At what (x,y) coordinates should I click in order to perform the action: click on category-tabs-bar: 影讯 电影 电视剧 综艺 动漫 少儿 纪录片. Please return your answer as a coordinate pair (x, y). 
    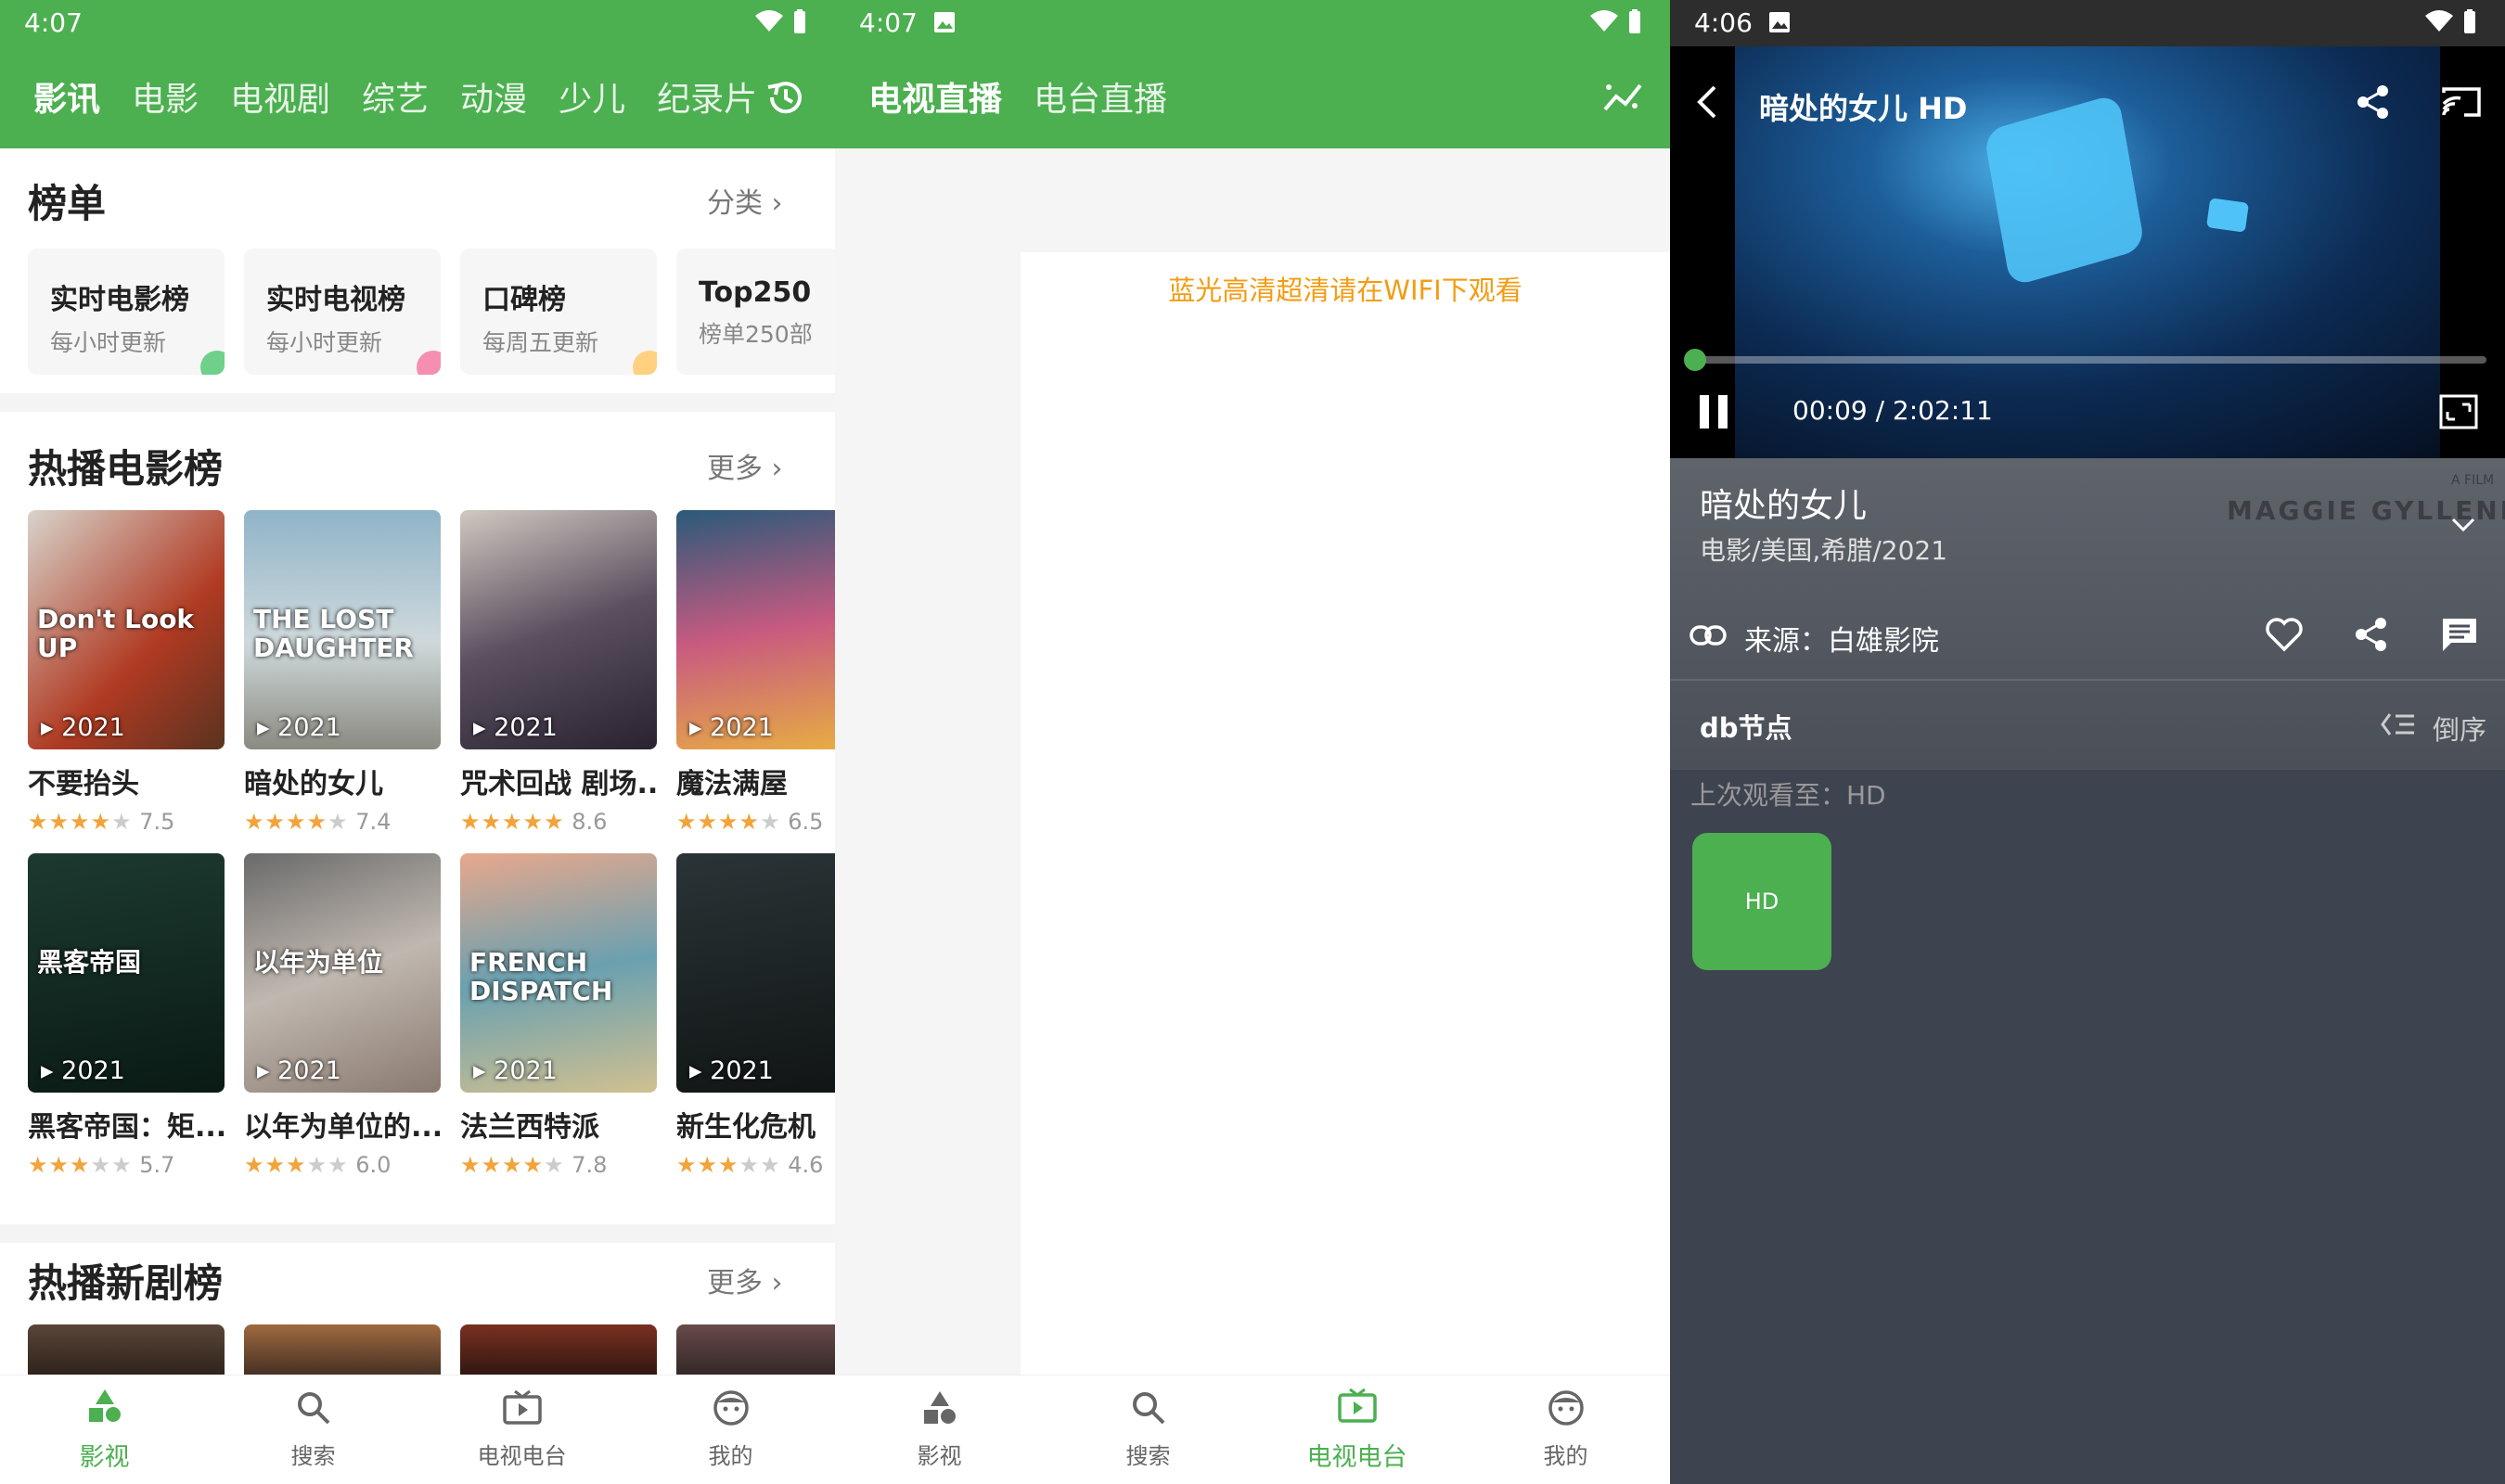
    Looking at the image, I should click on (417, 97).